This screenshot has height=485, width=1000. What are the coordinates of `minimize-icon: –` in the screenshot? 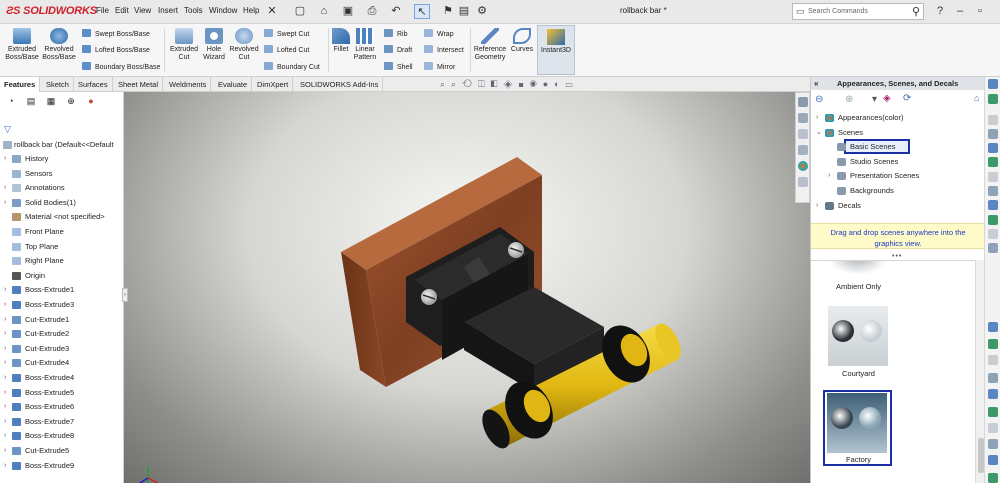 It's located at (960, 11).